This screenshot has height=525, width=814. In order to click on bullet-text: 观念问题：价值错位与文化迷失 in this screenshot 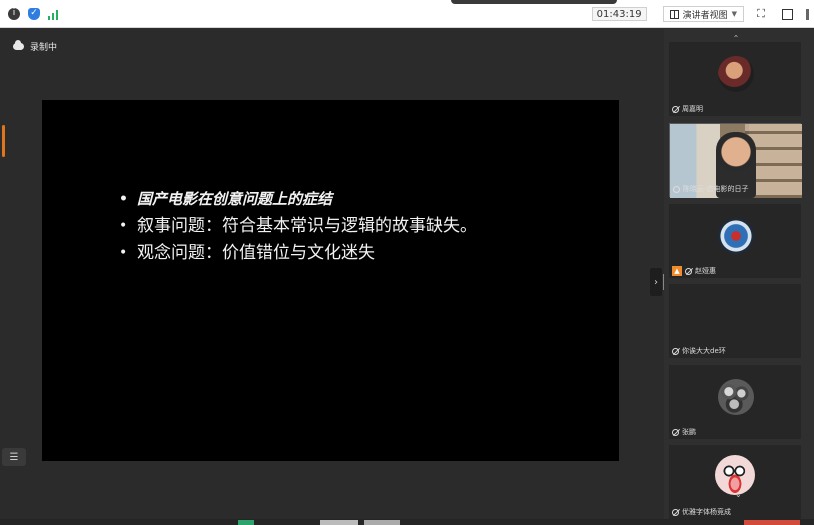, I will do `click(256, 253)`.